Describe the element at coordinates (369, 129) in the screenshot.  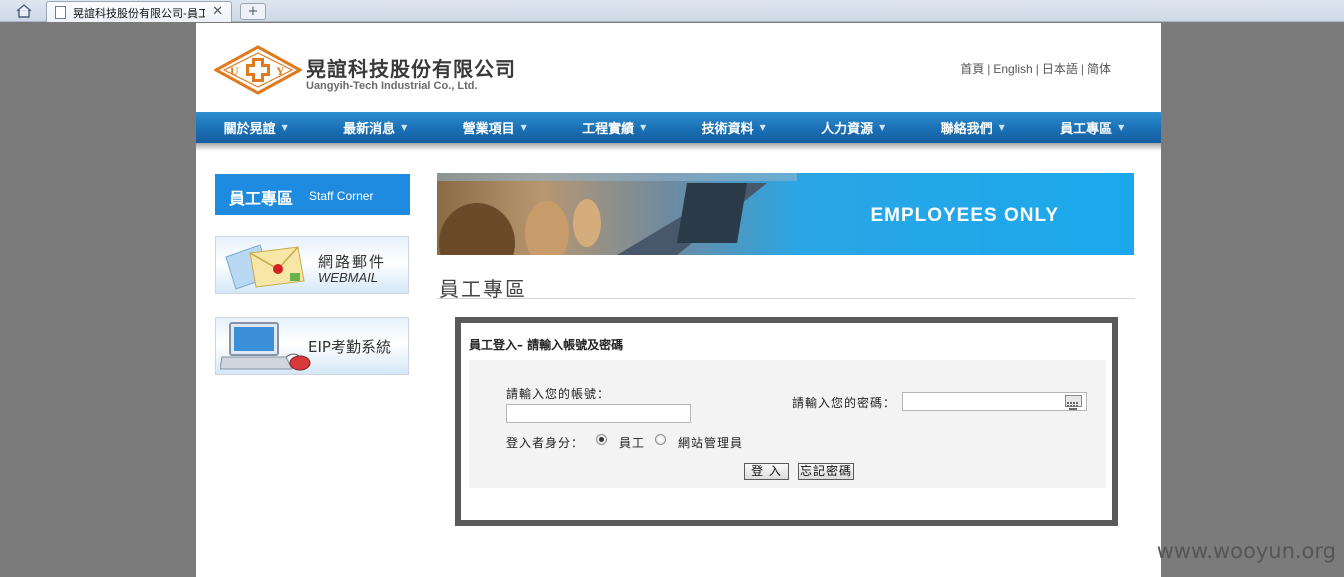
I see `nav-label: 最新消息` at that location.